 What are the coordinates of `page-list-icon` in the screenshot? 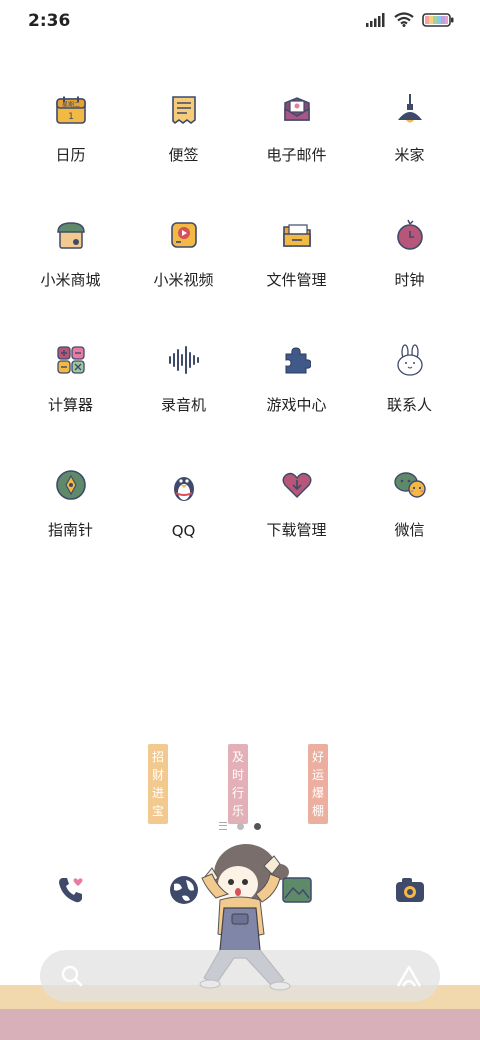 It's located at (223, 826).